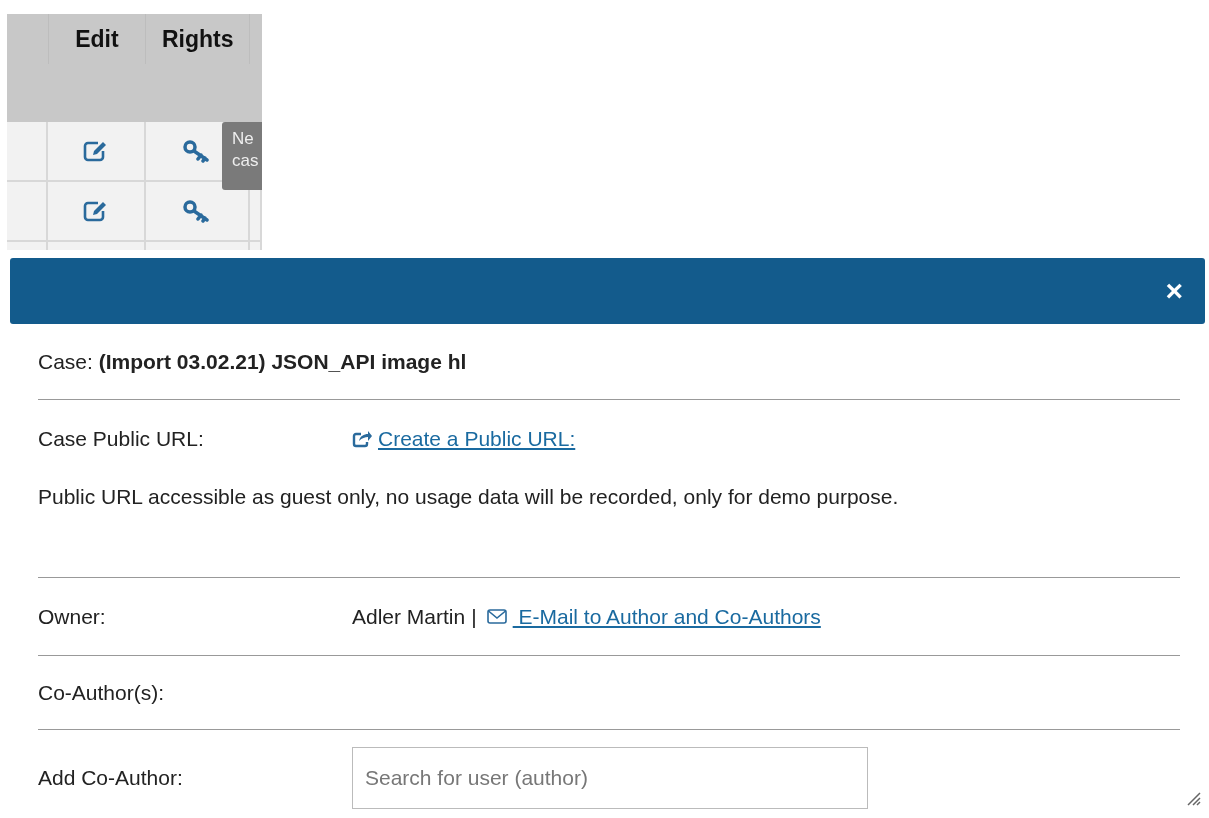 This screenshot has width=1209, height=818. I want to click on resize-handle-icon, so click(1193, 798).